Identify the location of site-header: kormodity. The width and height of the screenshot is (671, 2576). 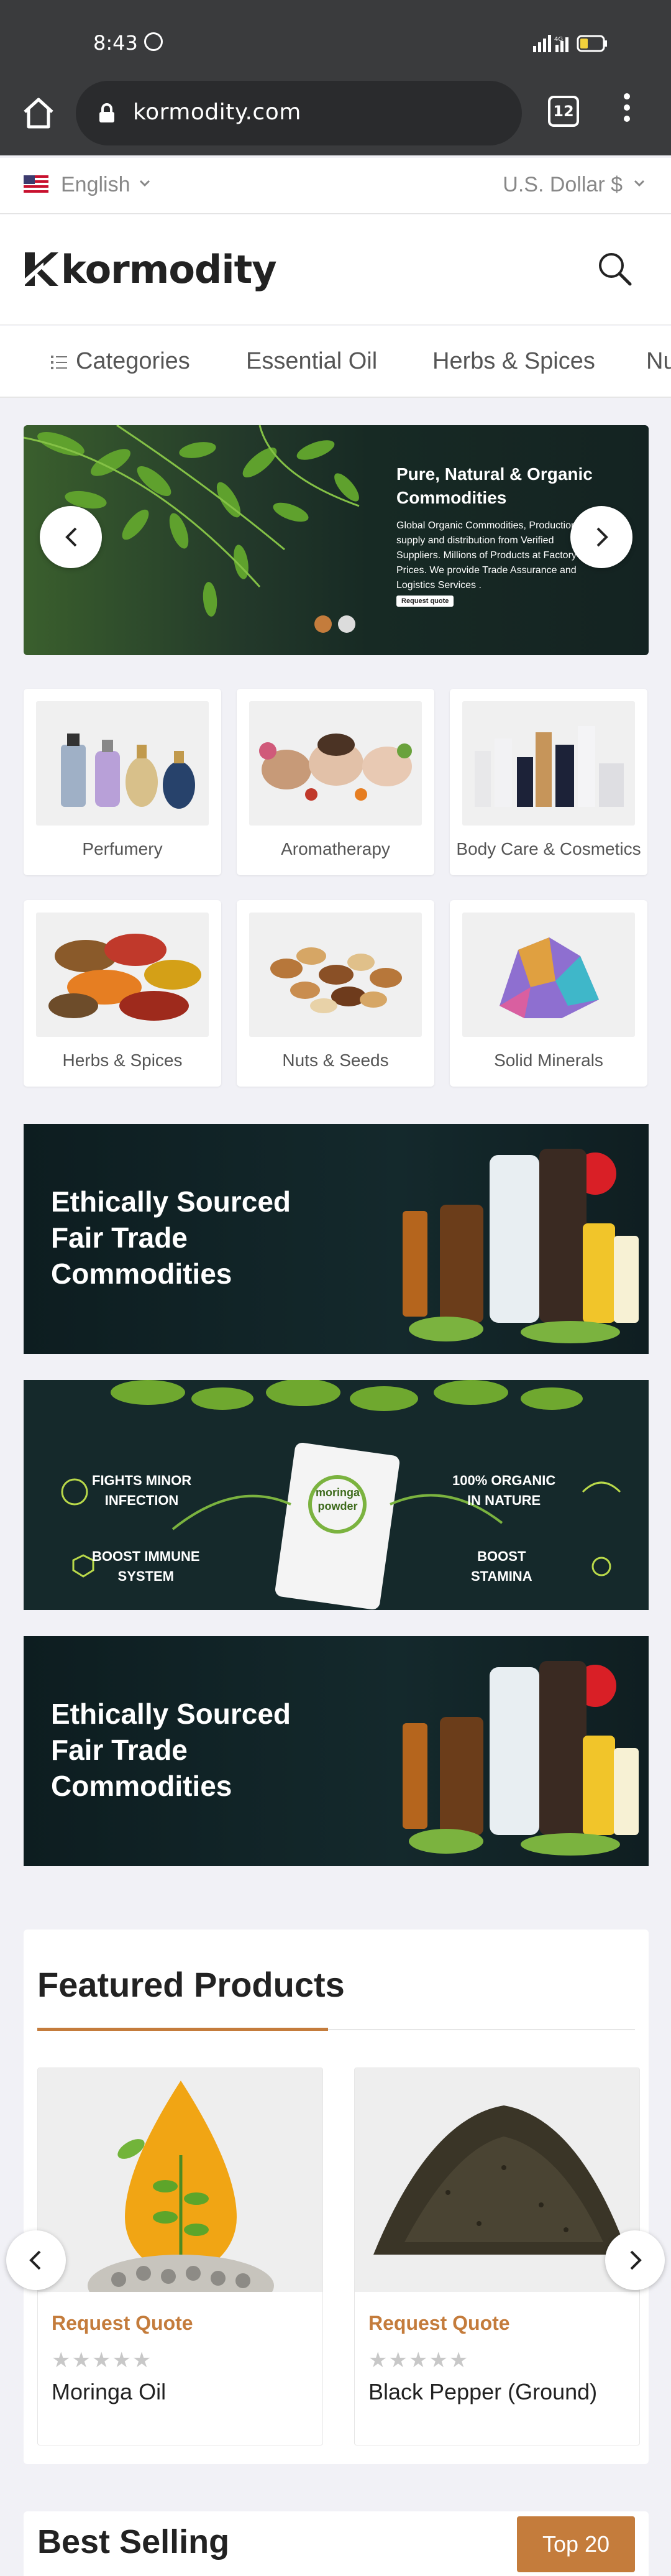
(335, 269).